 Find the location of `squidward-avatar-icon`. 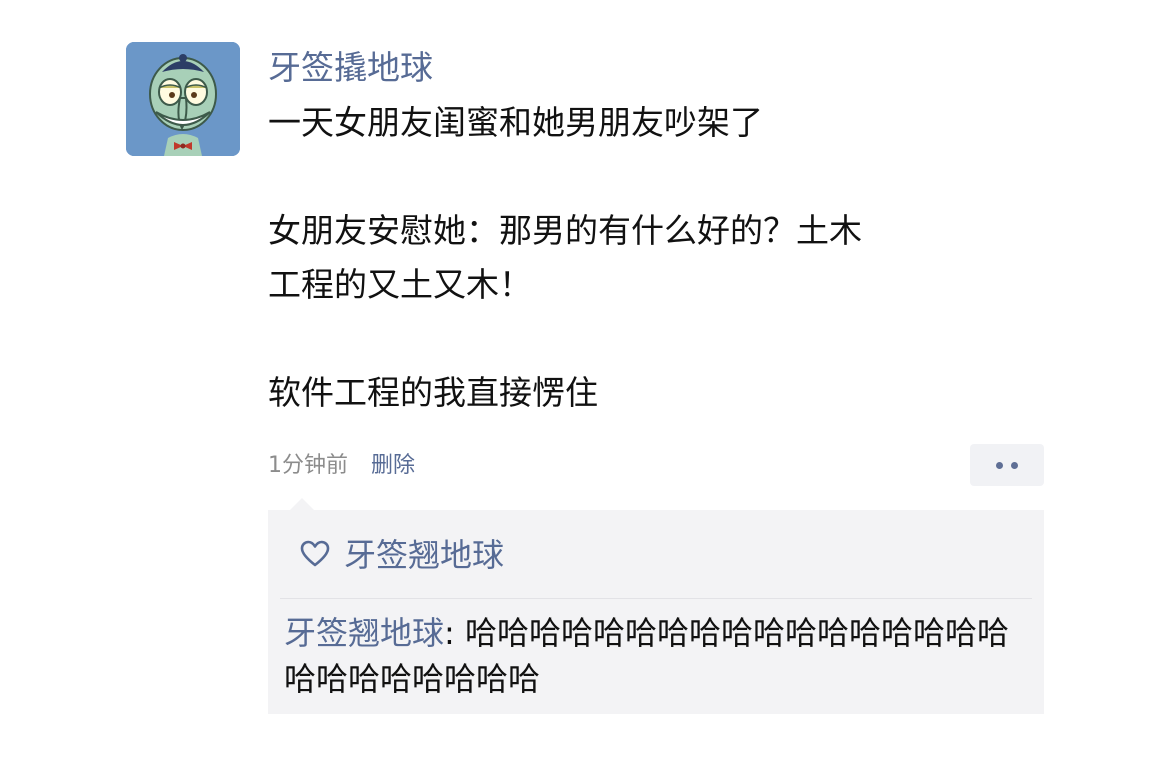

squidward-avatar-icon is located at coordinates (183, 99).